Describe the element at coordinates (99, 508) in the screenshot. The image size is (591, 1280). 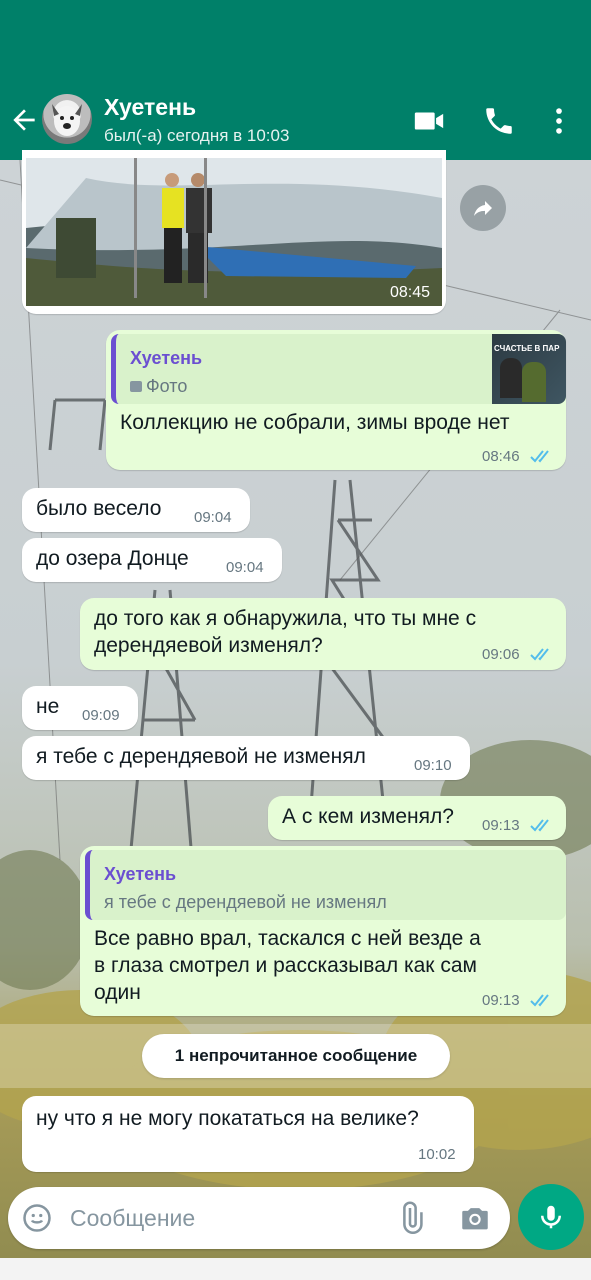
I see `message-text: было весело` at that location.